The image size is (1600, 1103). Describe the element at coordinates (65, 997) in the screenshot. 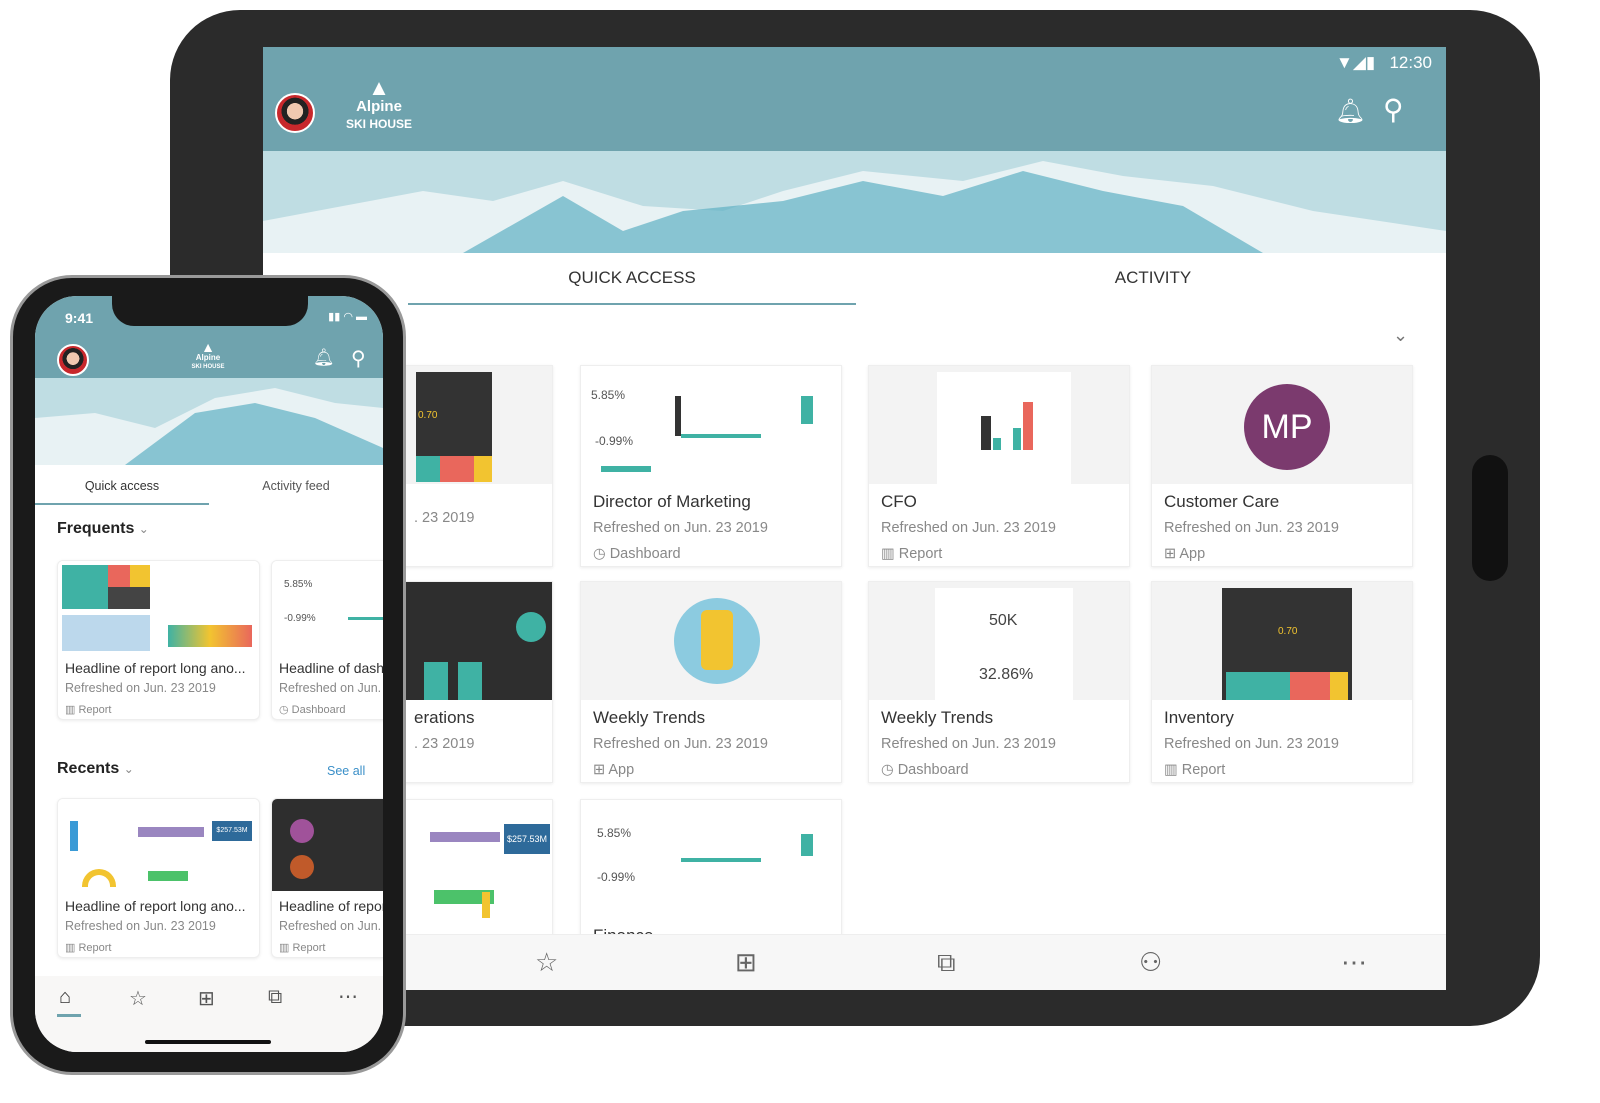

I see `home-icon: ⌂` at that location.